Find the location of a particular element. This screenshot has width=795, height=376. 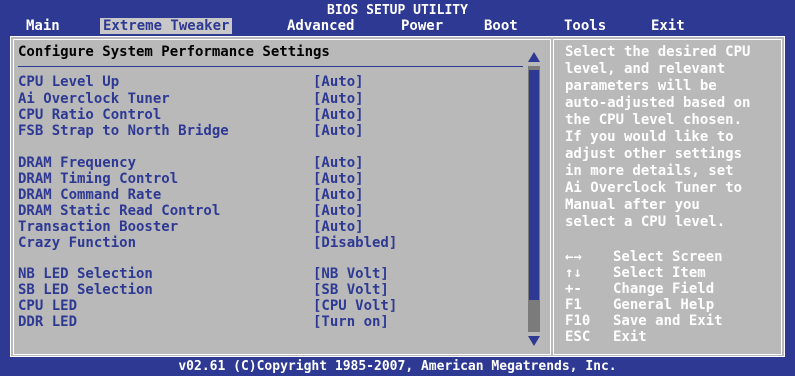

option-dram-static-read-control: DRAM Static Read Control is located at coordinates (119, 211).